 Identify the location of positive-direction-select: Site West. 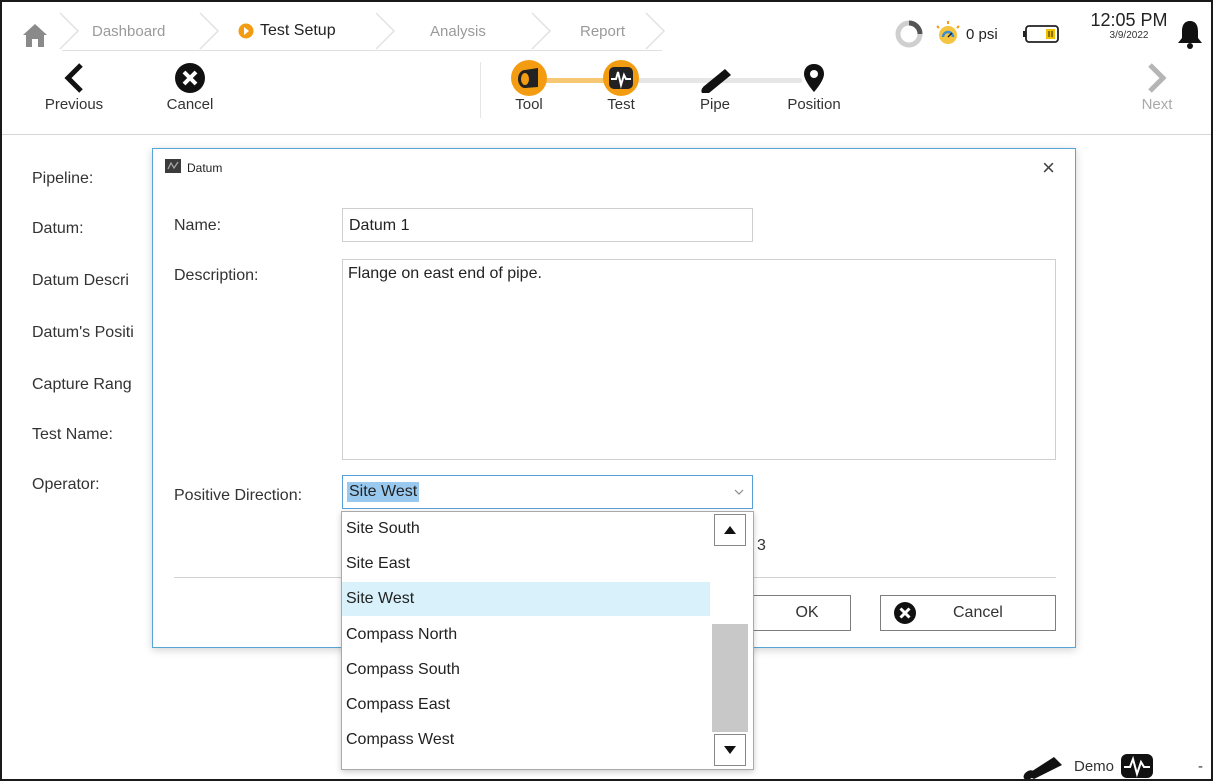
(547, 492).